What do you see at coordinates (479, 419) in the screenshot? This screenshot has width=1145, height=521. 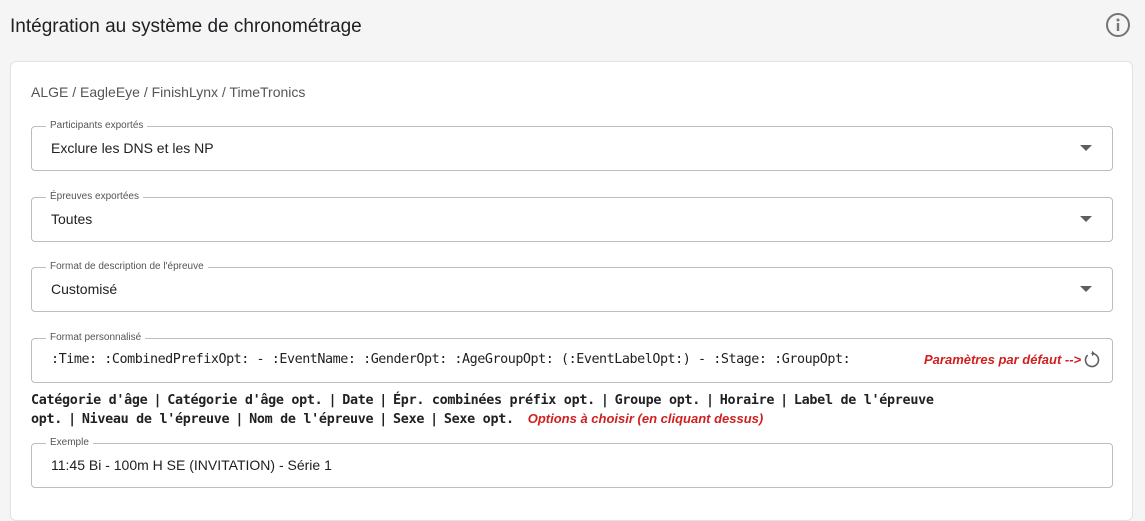 I see `option-item: Sexe opt.` at bounding box center [479, 419].